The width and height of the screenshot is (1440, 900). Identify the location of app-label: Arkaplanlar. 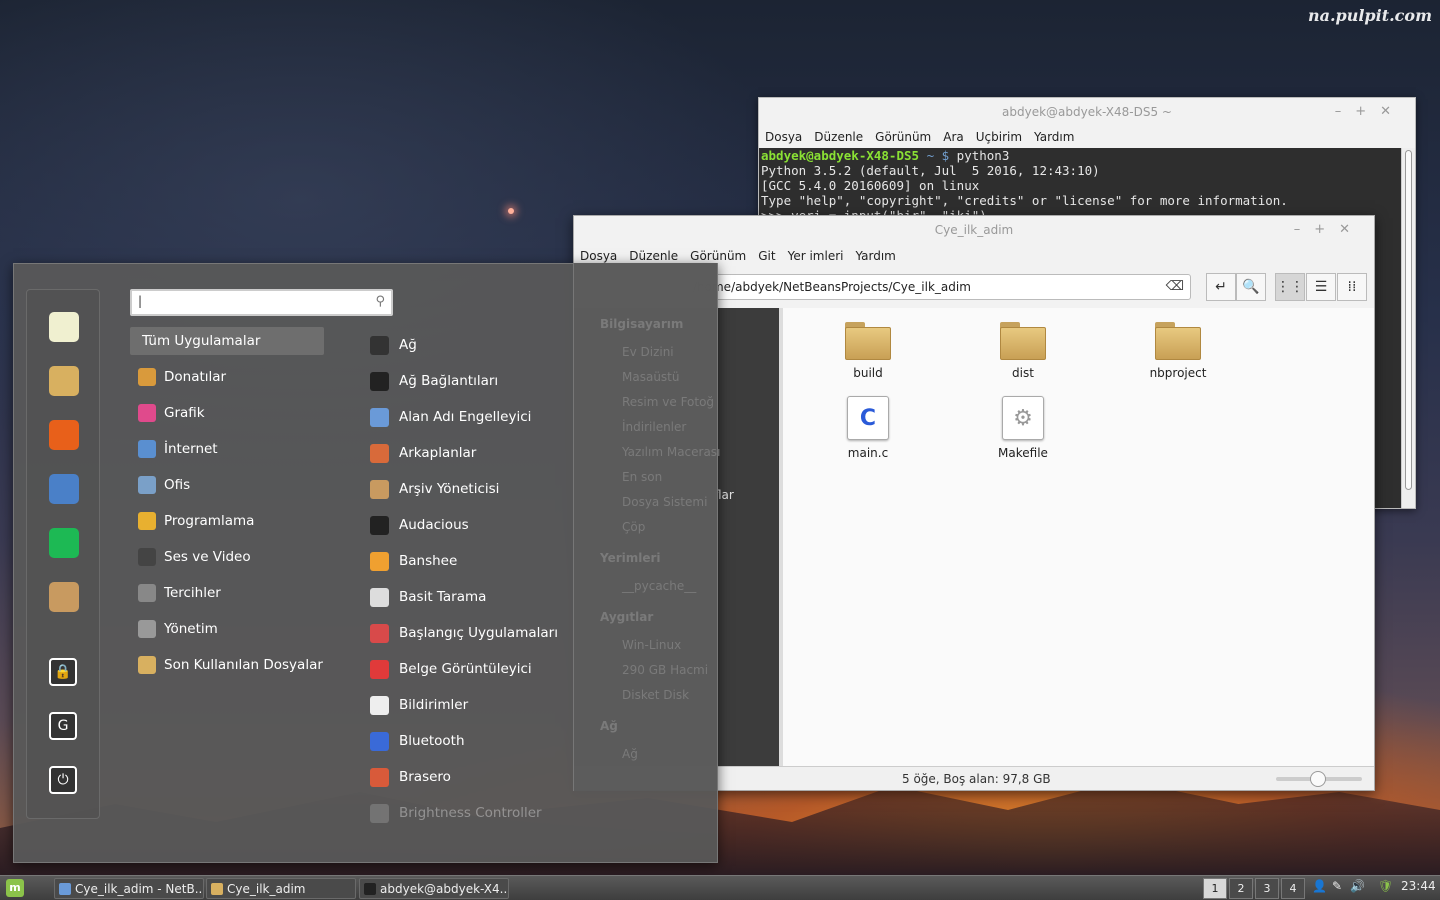
(438, 453).